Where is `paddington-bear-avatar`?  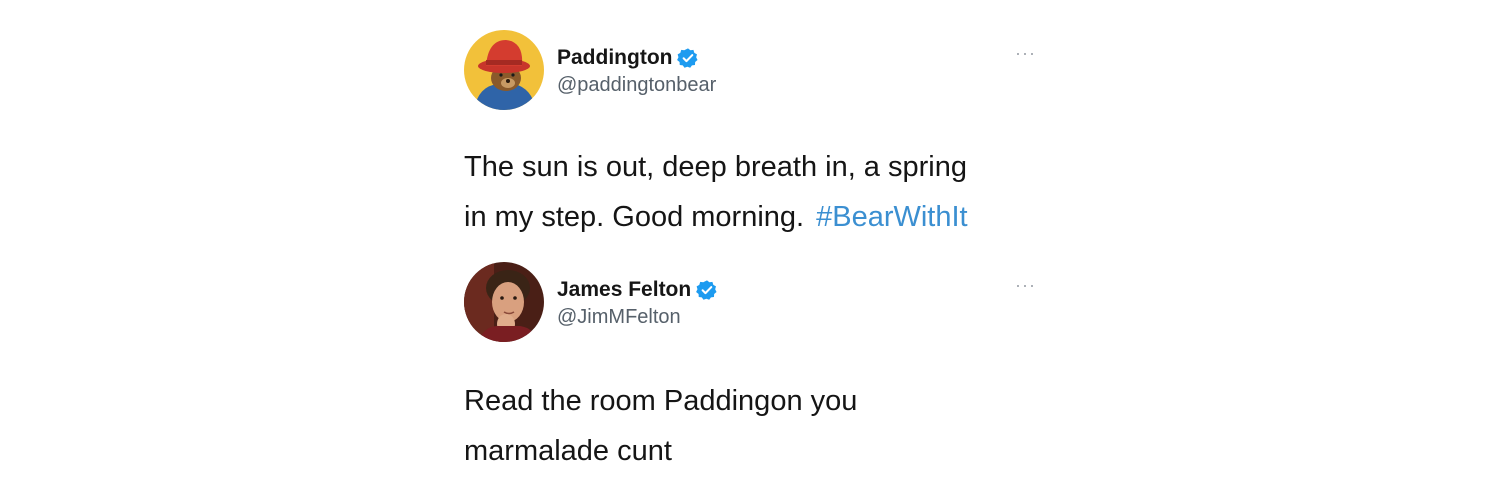
paddington-bear-avatar is located at coordinates (504, 70).